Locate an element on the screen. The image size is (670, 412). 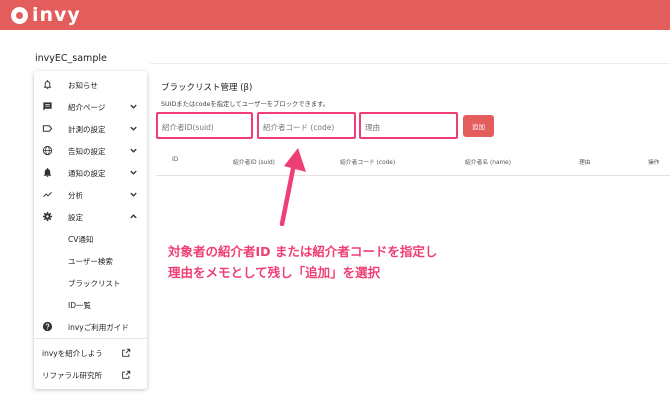
sidebar-item-announcement-settings: 告知の設定 is located at coordinates (90, 151).